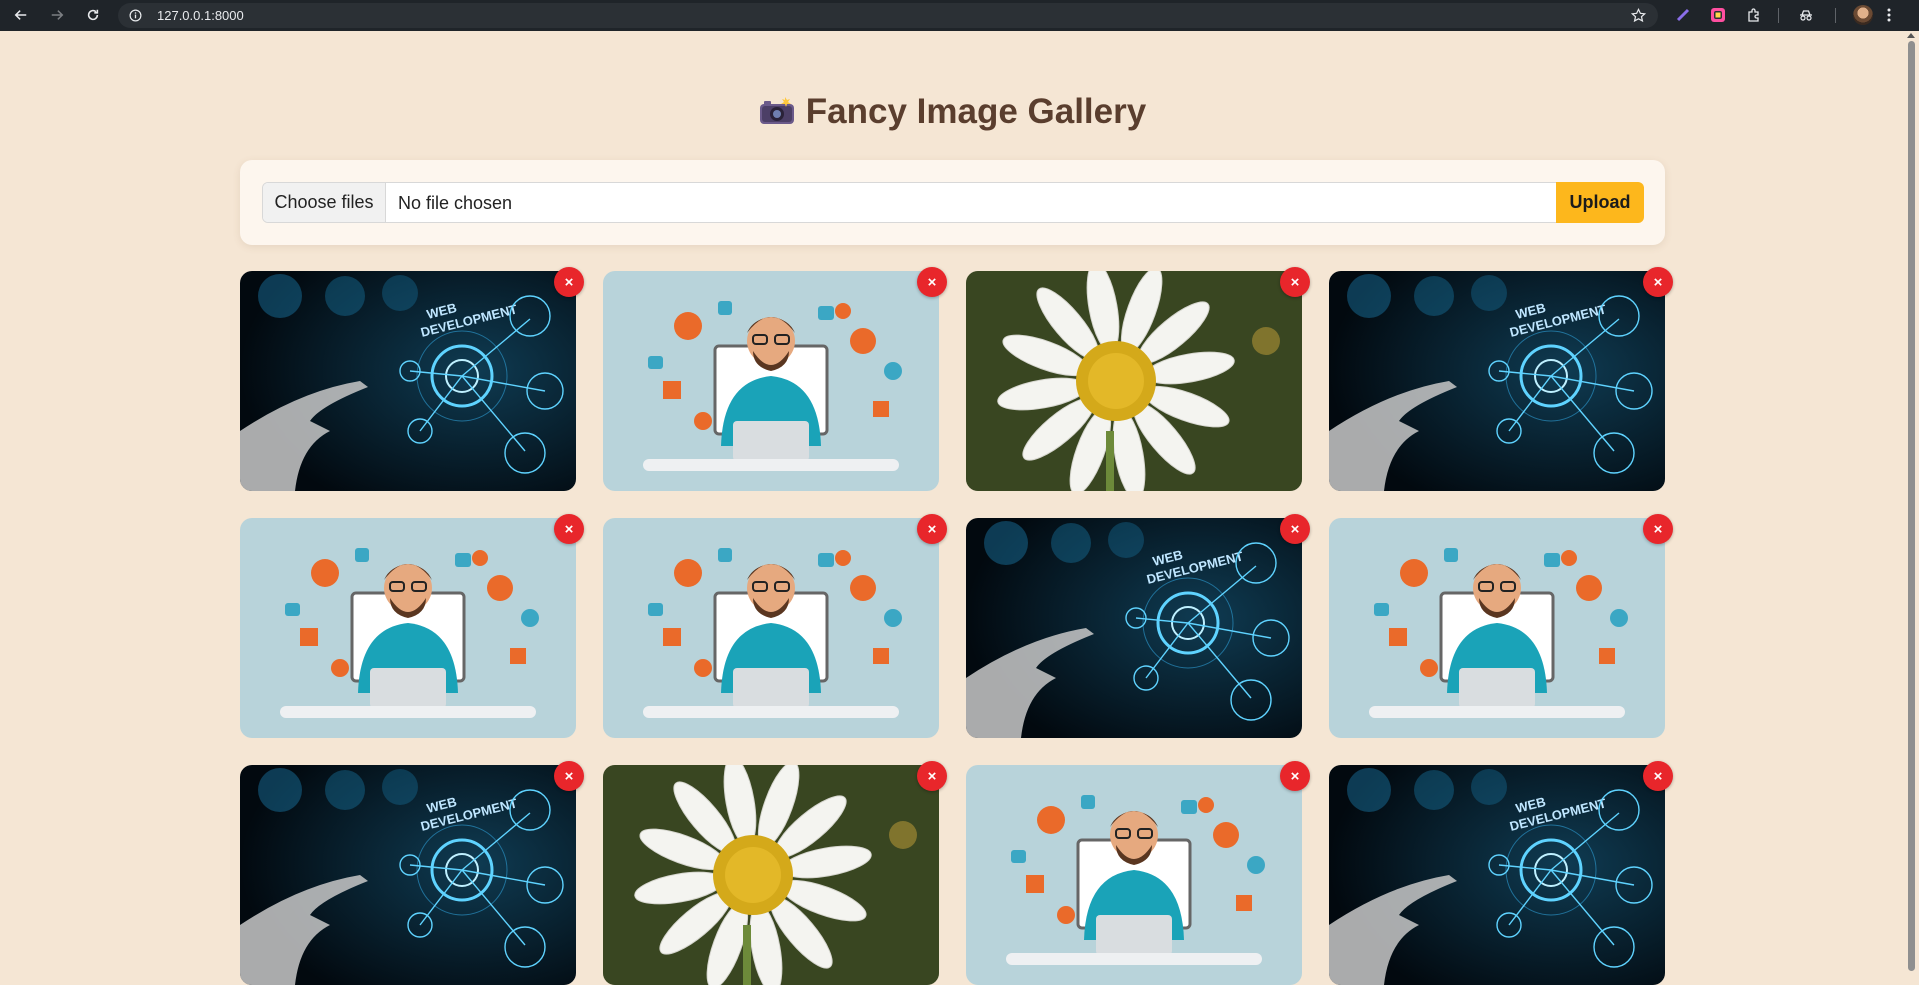  What do you see at coordinates (455, 203) in the screenshot?
I see `file-status-text: No file chosen` at bounding box center [455, 203].